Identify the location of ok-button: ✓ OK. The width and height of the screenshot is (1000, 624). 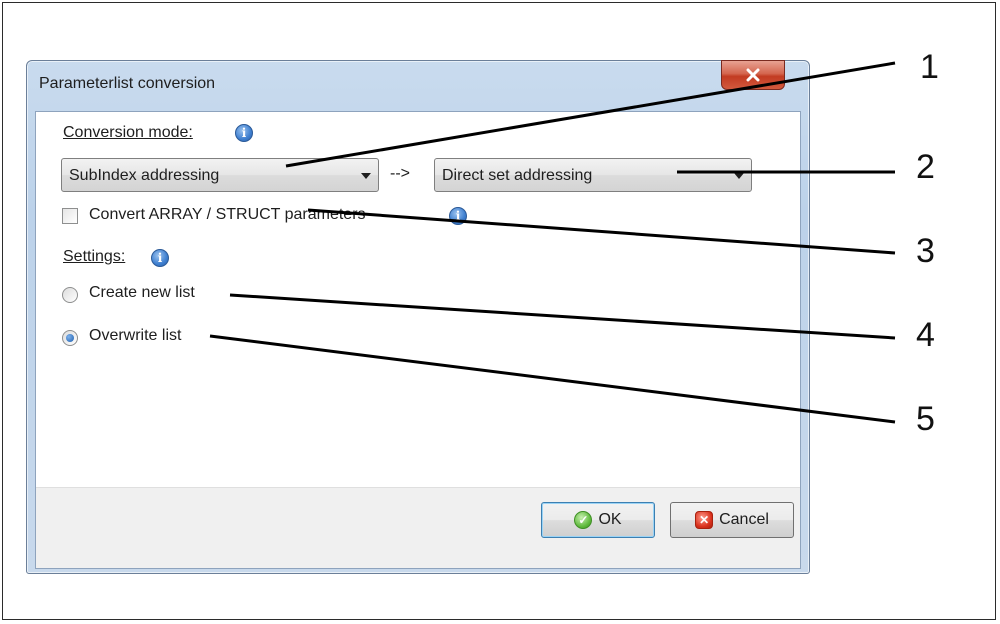
(598, 520).